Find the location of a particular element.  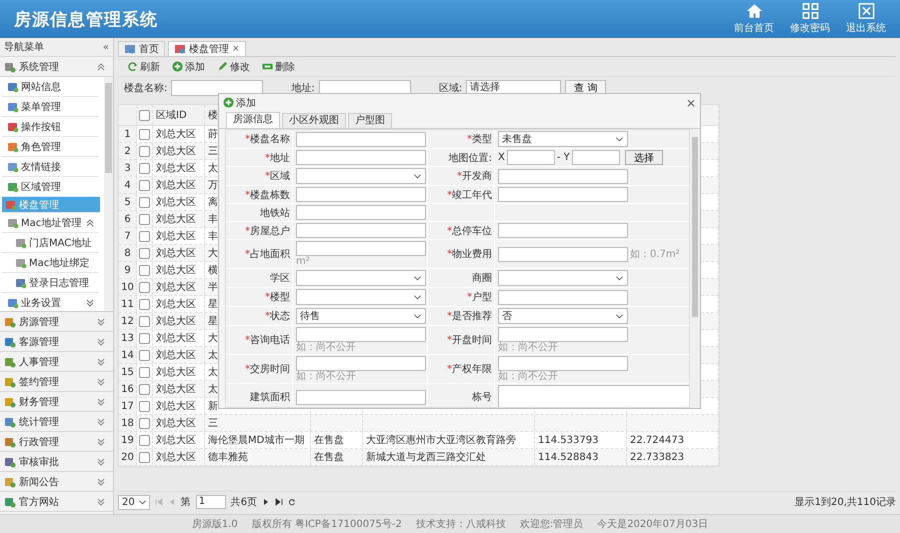

menu-item: 操作按钮 is located at coordinates (50, 127).